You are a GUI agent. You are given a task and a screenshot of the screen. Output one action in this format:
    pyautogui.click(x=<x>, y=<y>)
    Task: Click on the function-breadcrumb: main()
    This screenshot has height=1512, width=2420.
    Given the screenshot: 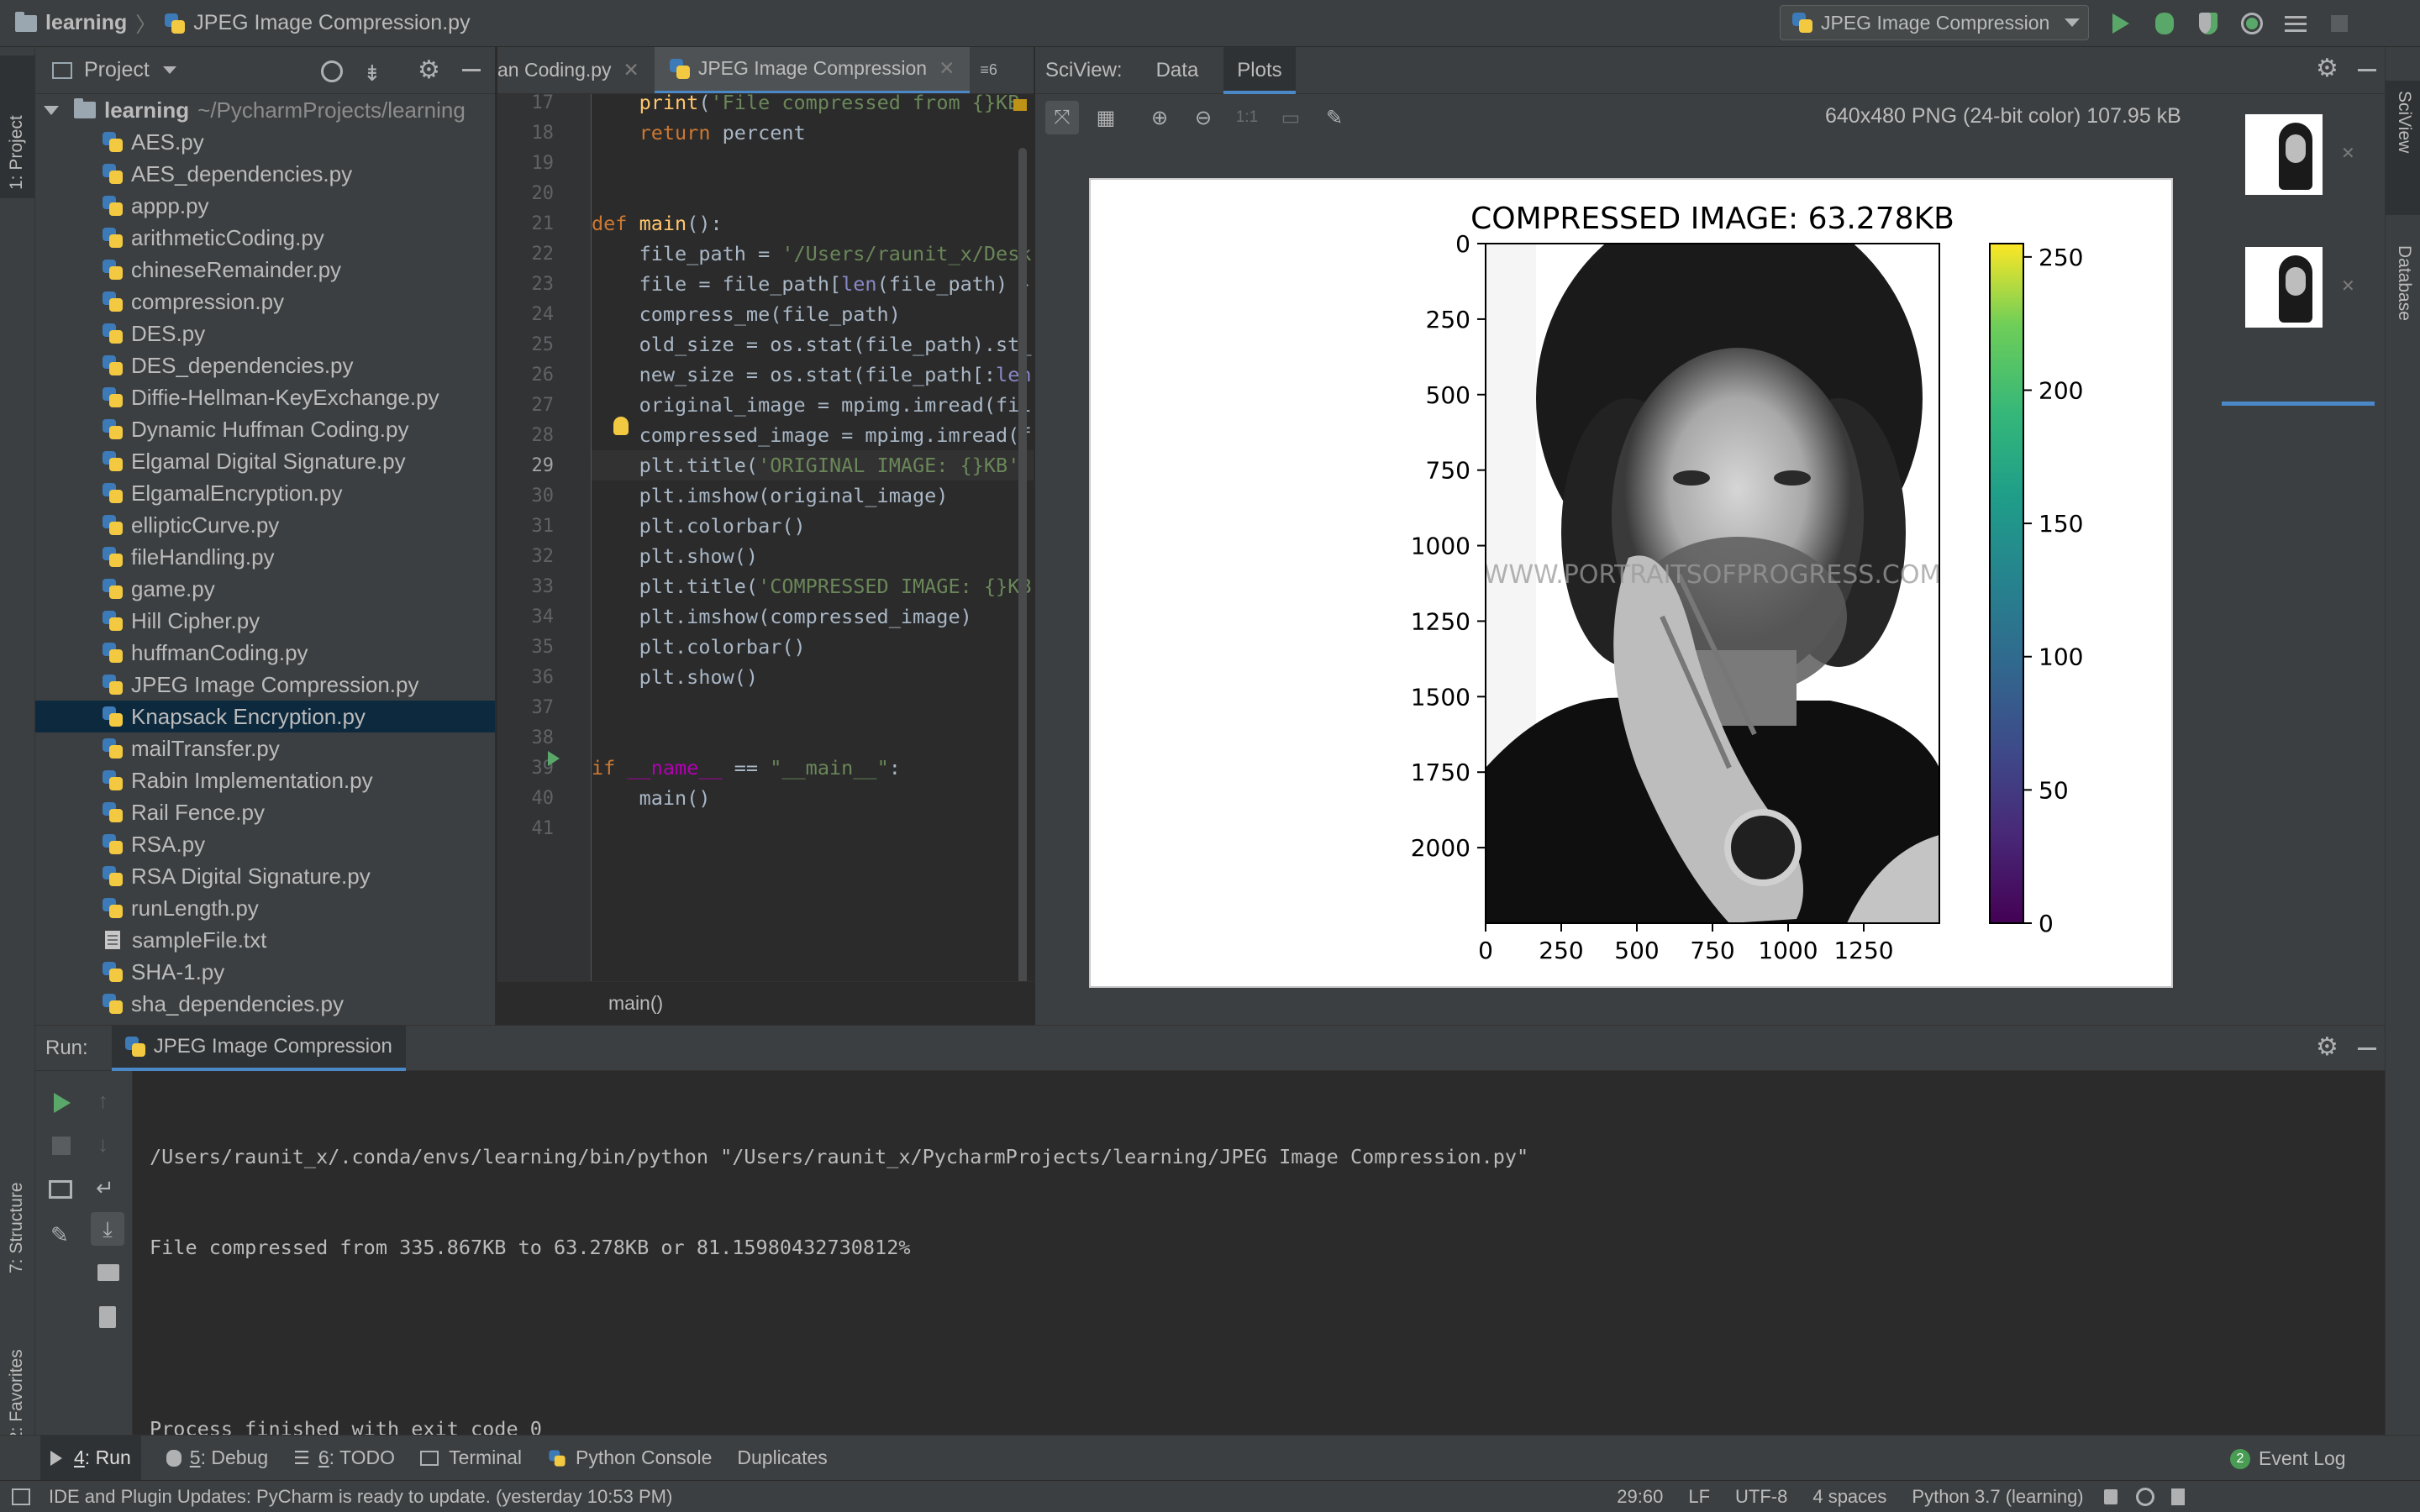 What is the action you would take?
    pyautogui.click(x=635, y=1003)
    